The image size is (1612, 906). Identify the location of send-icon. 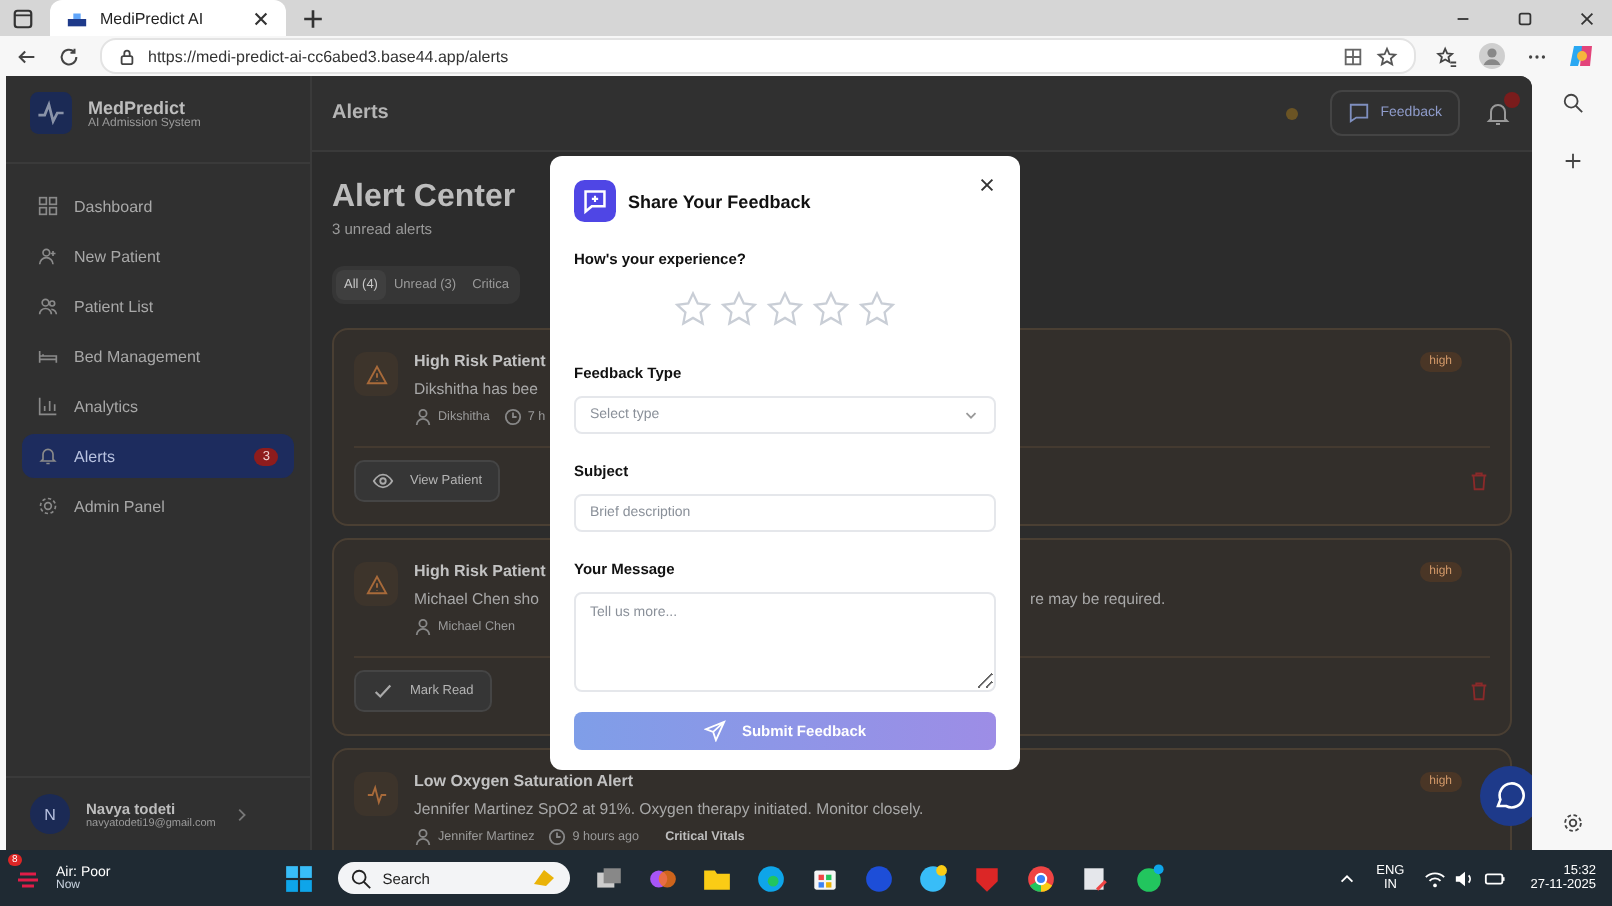
(714, 731).